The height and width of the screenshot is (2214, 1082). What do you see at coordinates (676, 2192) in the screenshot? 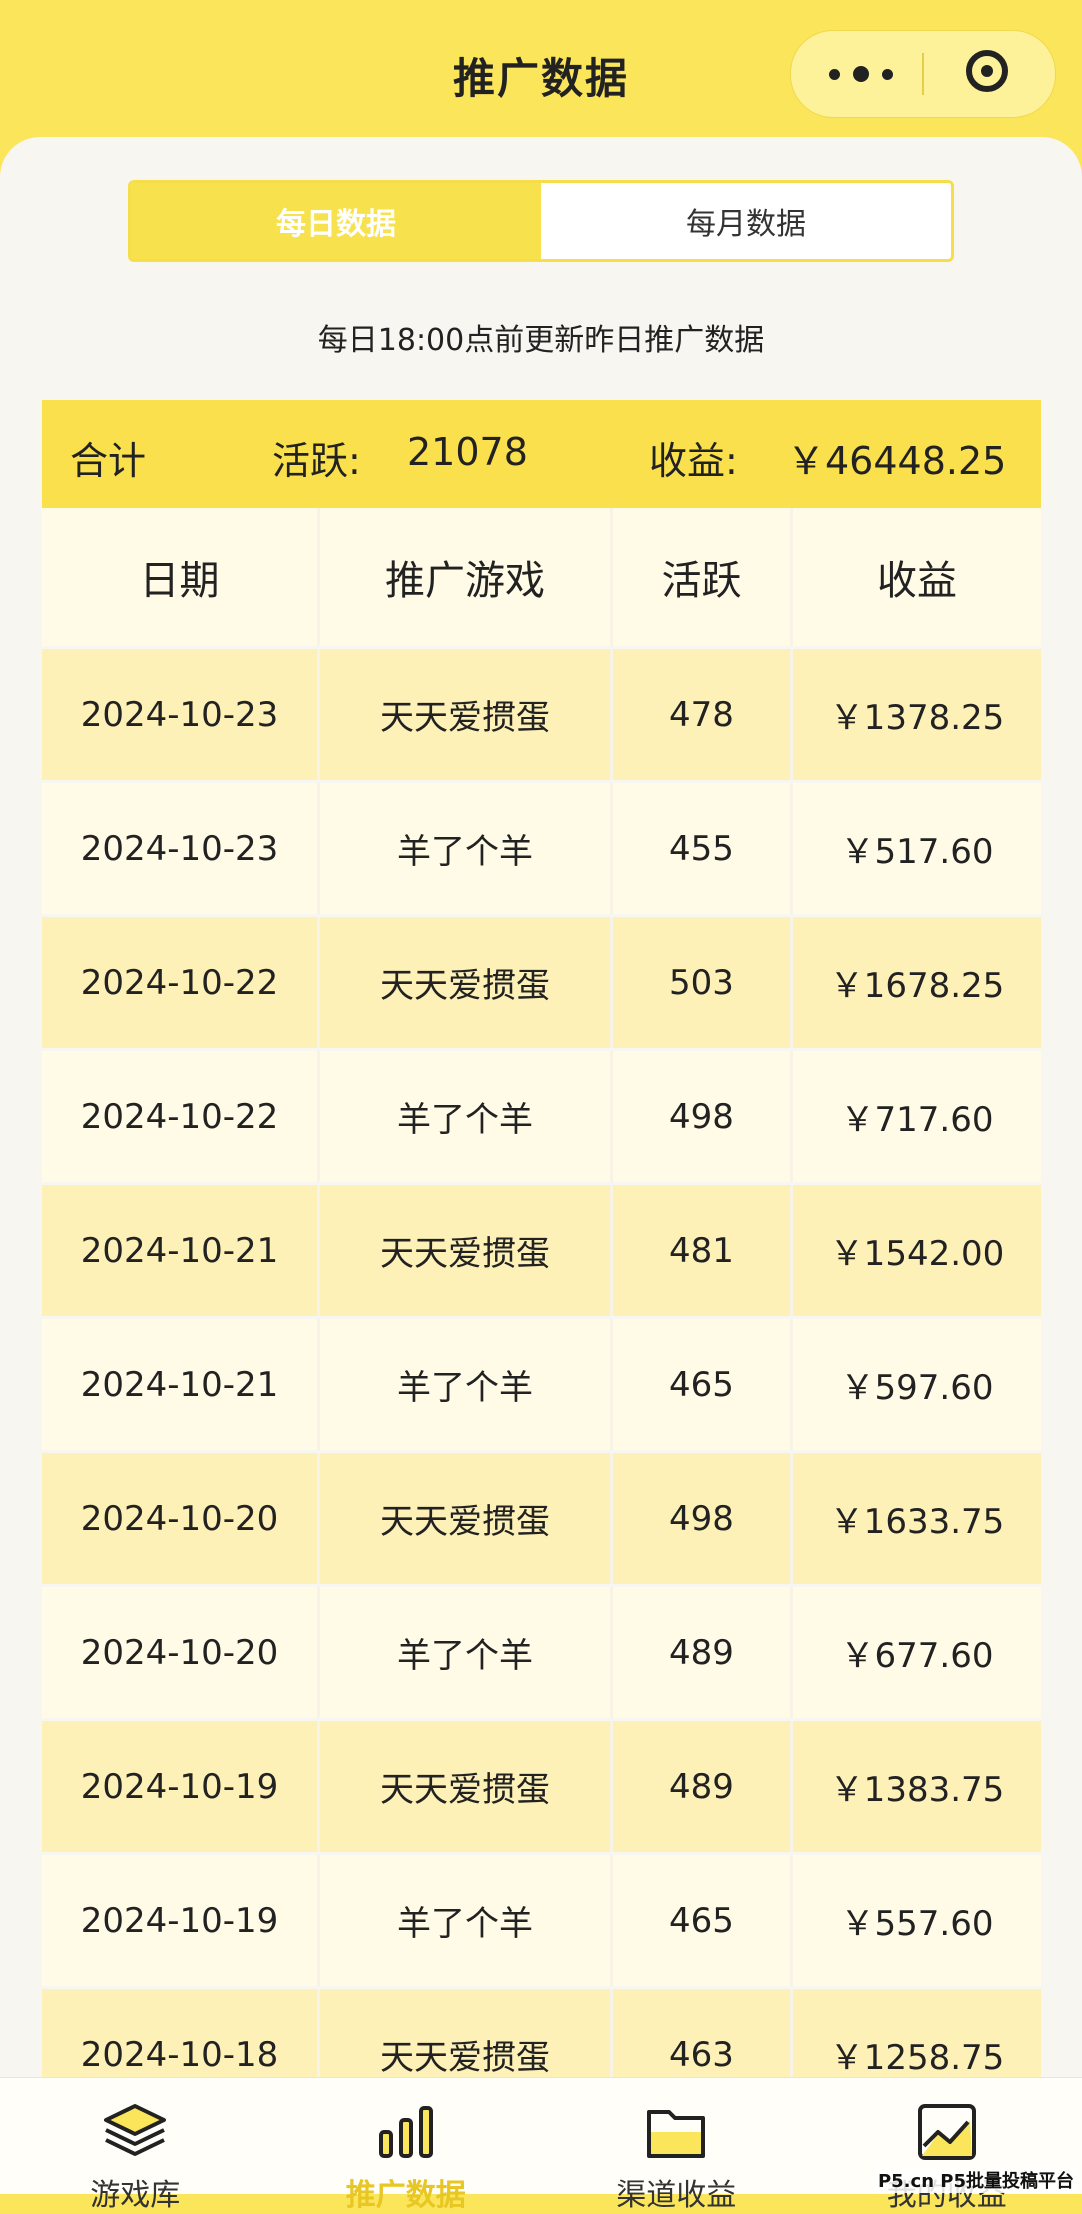
I see `tabbar-label-channel-income: 渠道收益` at bounding box center [676, 2192].